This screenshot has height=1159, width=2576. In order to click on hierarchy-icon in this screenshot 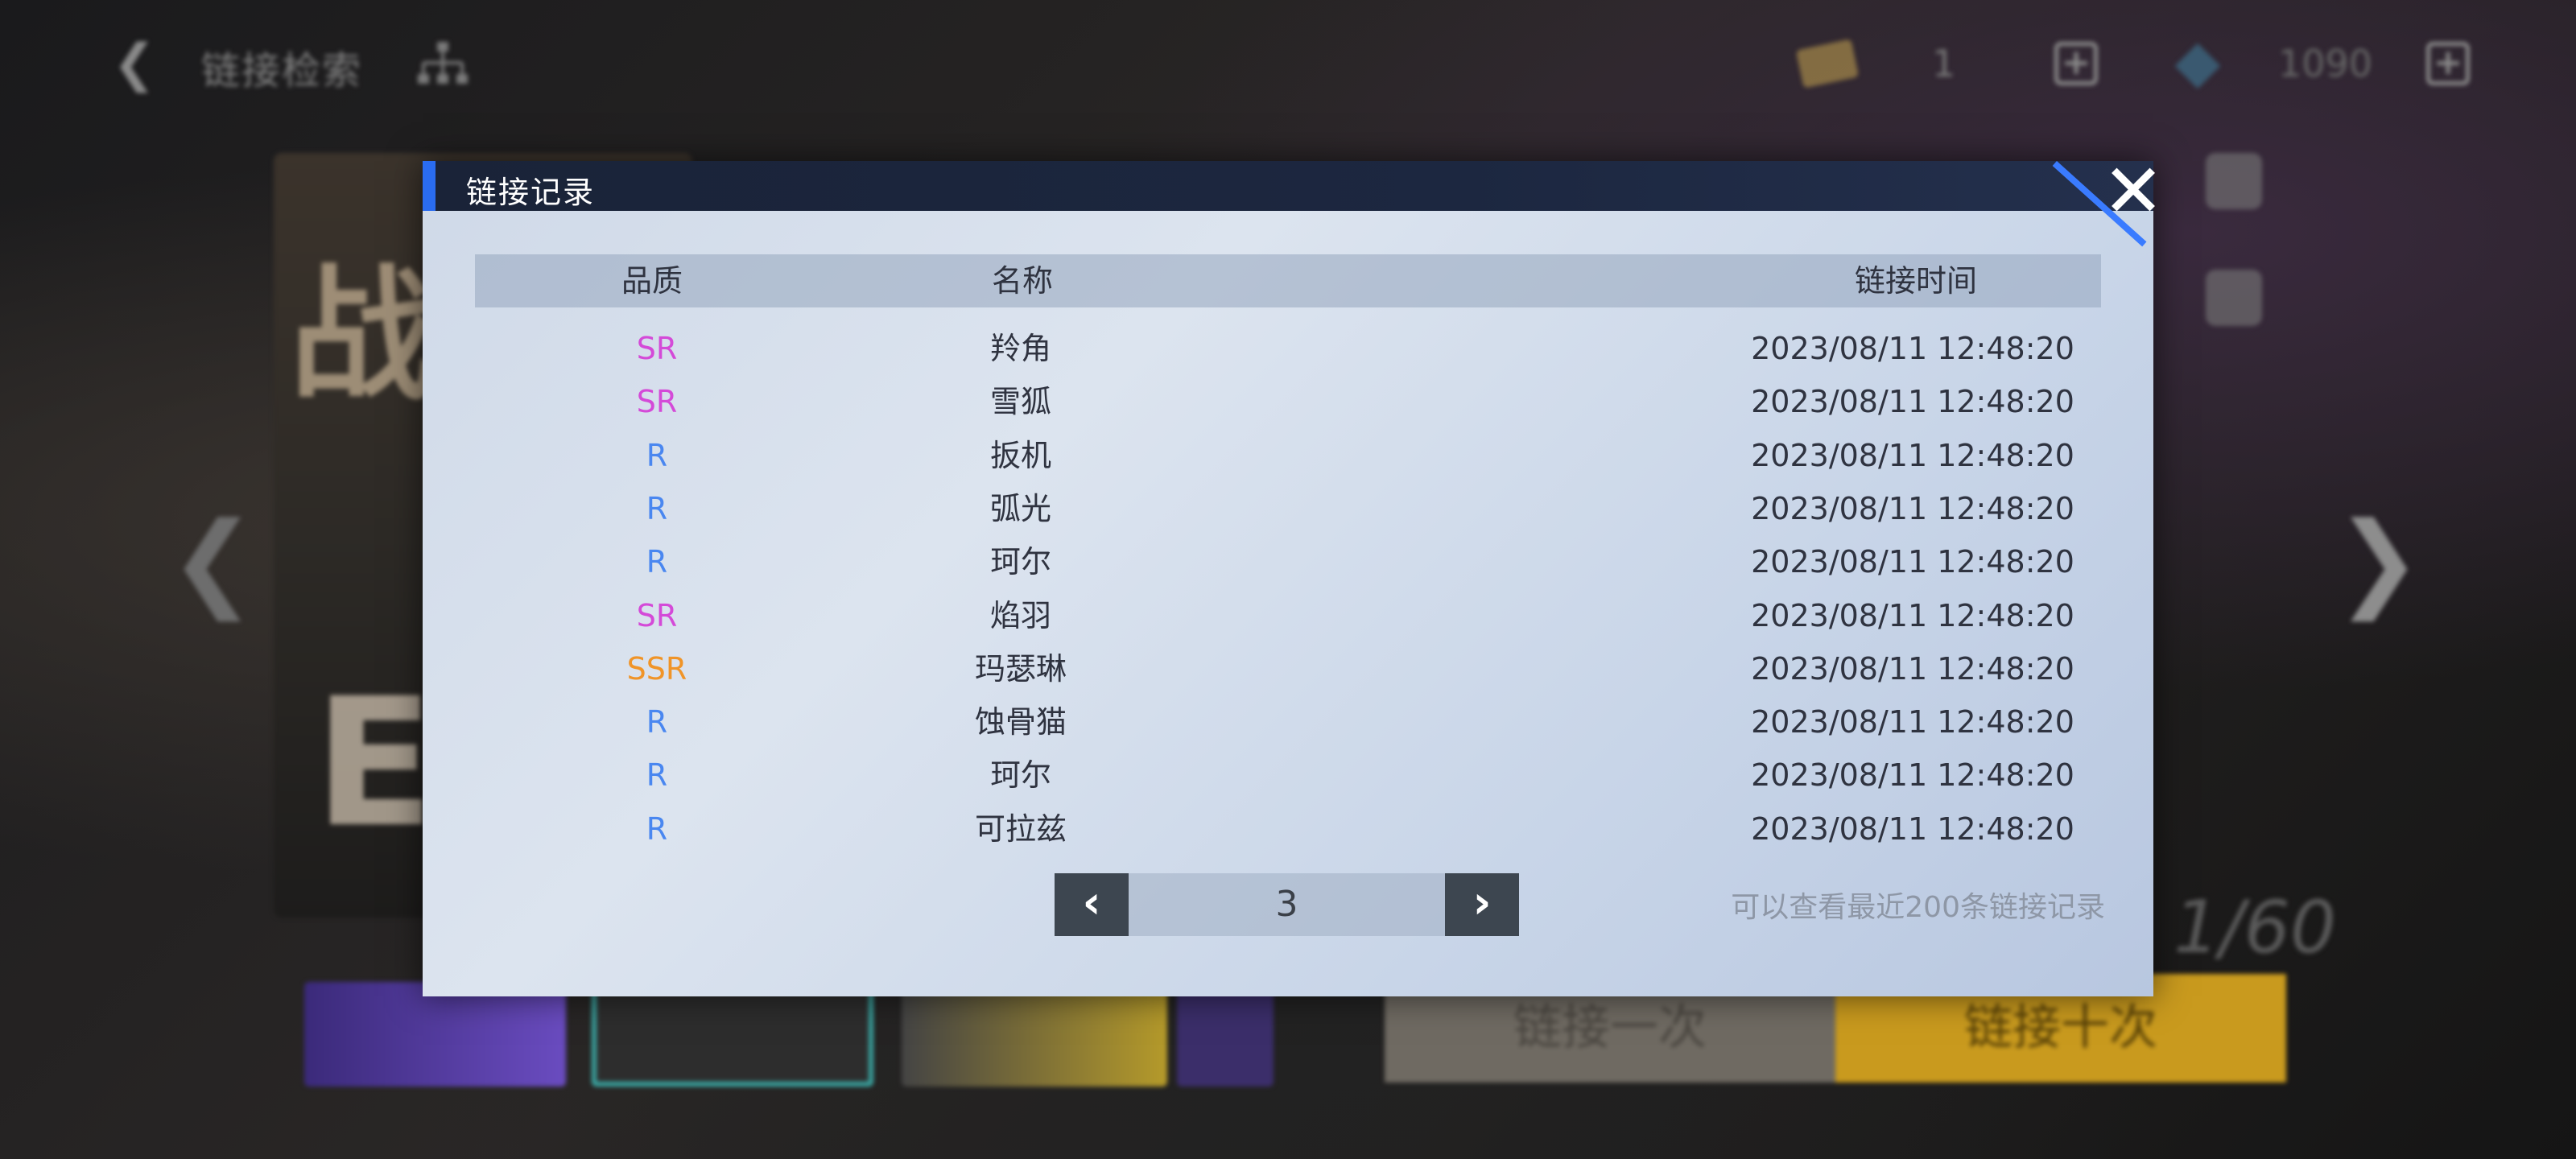, I will do `click(443, 64)`.